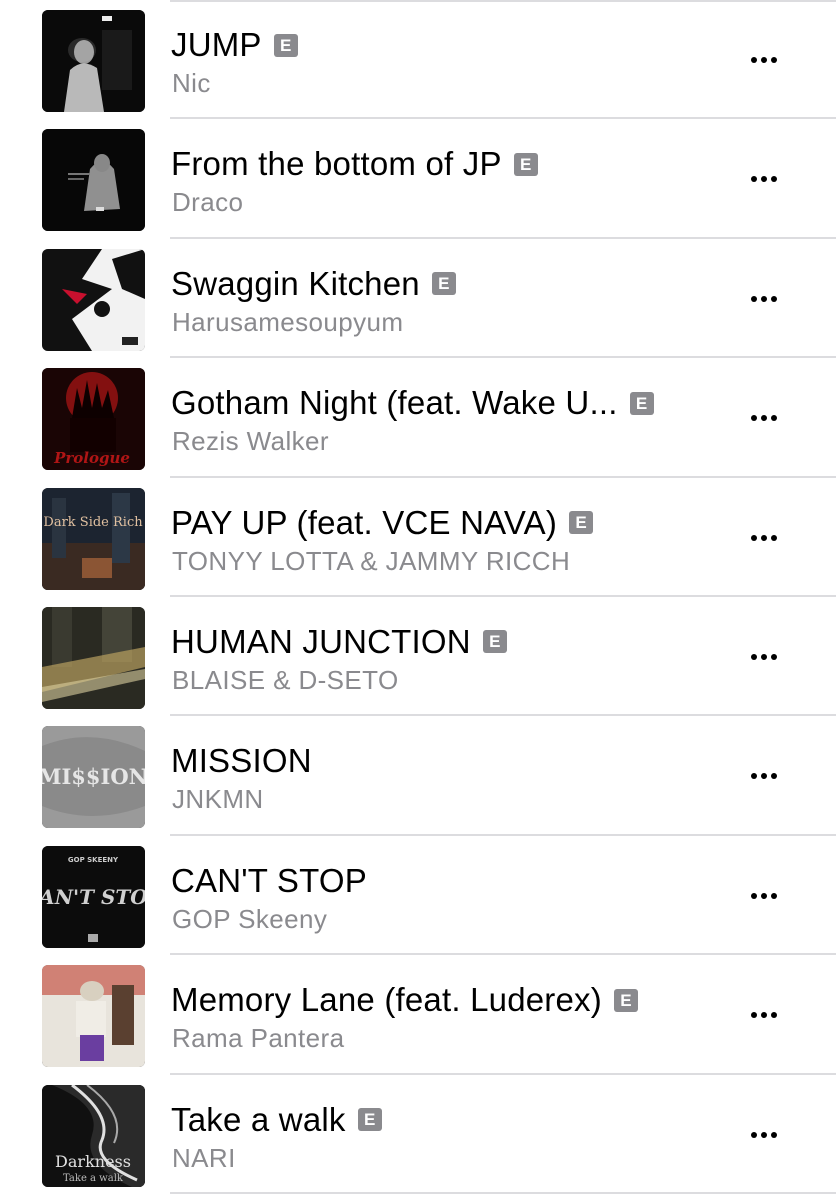 Image resolution: width=836 pixels, height=1200 pixels. I want to click on track-artist: Nic, so click(191, 83).